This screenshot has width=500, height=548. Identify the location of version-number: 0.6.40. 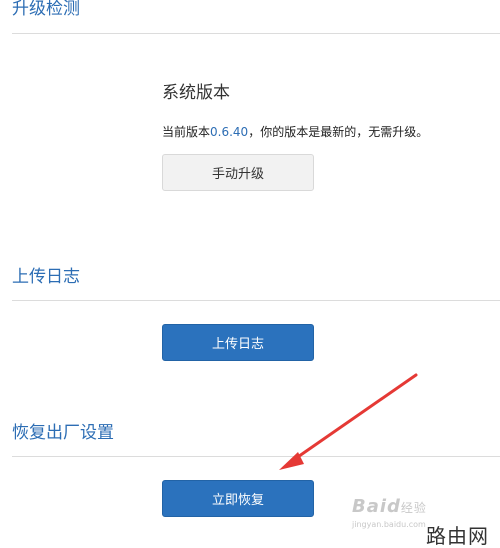
(229, 132).